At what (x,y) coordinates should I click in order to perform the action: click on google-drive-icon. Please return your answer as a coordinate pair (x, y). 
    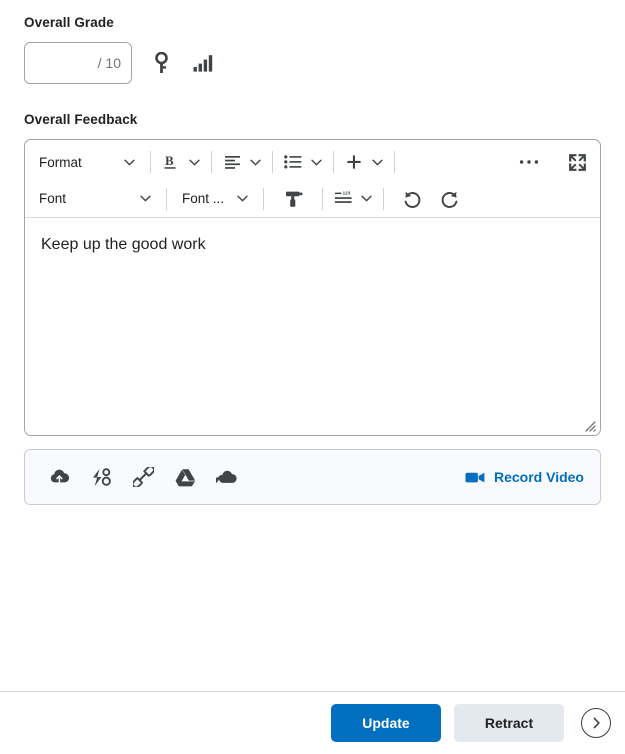
    Looking at the image, I should click on (185, 477).